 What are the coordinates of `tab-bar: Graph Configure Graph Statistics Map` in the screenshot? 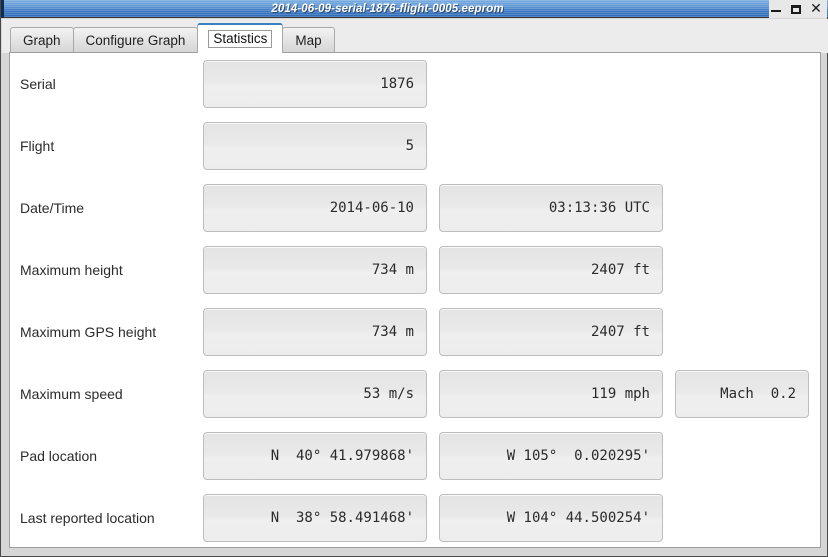 It's located at (415, 36).